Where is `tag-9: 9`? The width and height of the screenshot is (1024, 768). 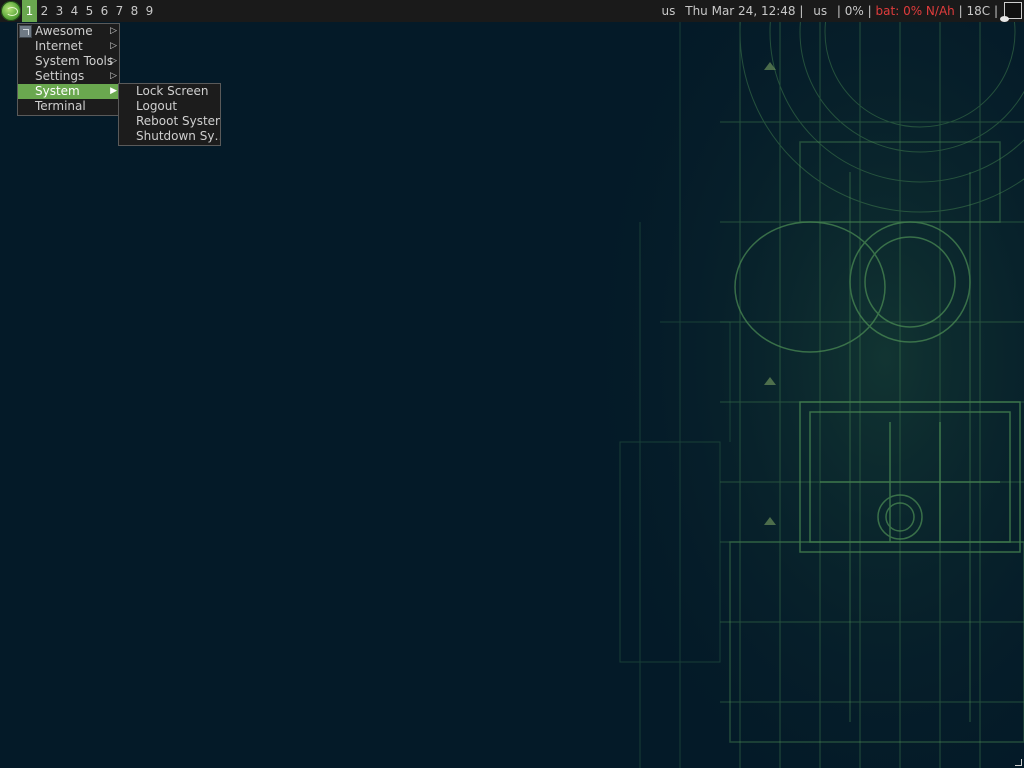 tag-9: 9 is located at coordinates (149, 11).